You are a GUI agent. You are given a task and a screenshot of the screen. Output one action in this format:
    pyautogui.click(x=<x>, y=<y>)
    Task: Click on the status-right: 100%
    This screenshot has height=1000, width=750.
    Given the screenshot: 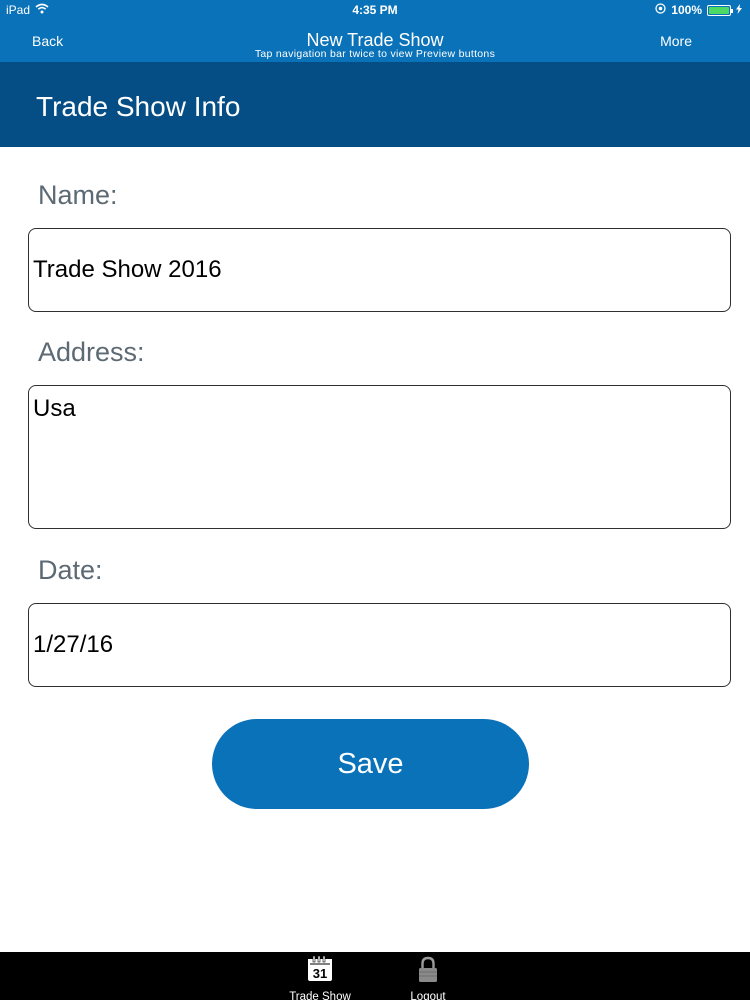 What is the action you would take?
    pyautogui.click(x=698, y=10)
    